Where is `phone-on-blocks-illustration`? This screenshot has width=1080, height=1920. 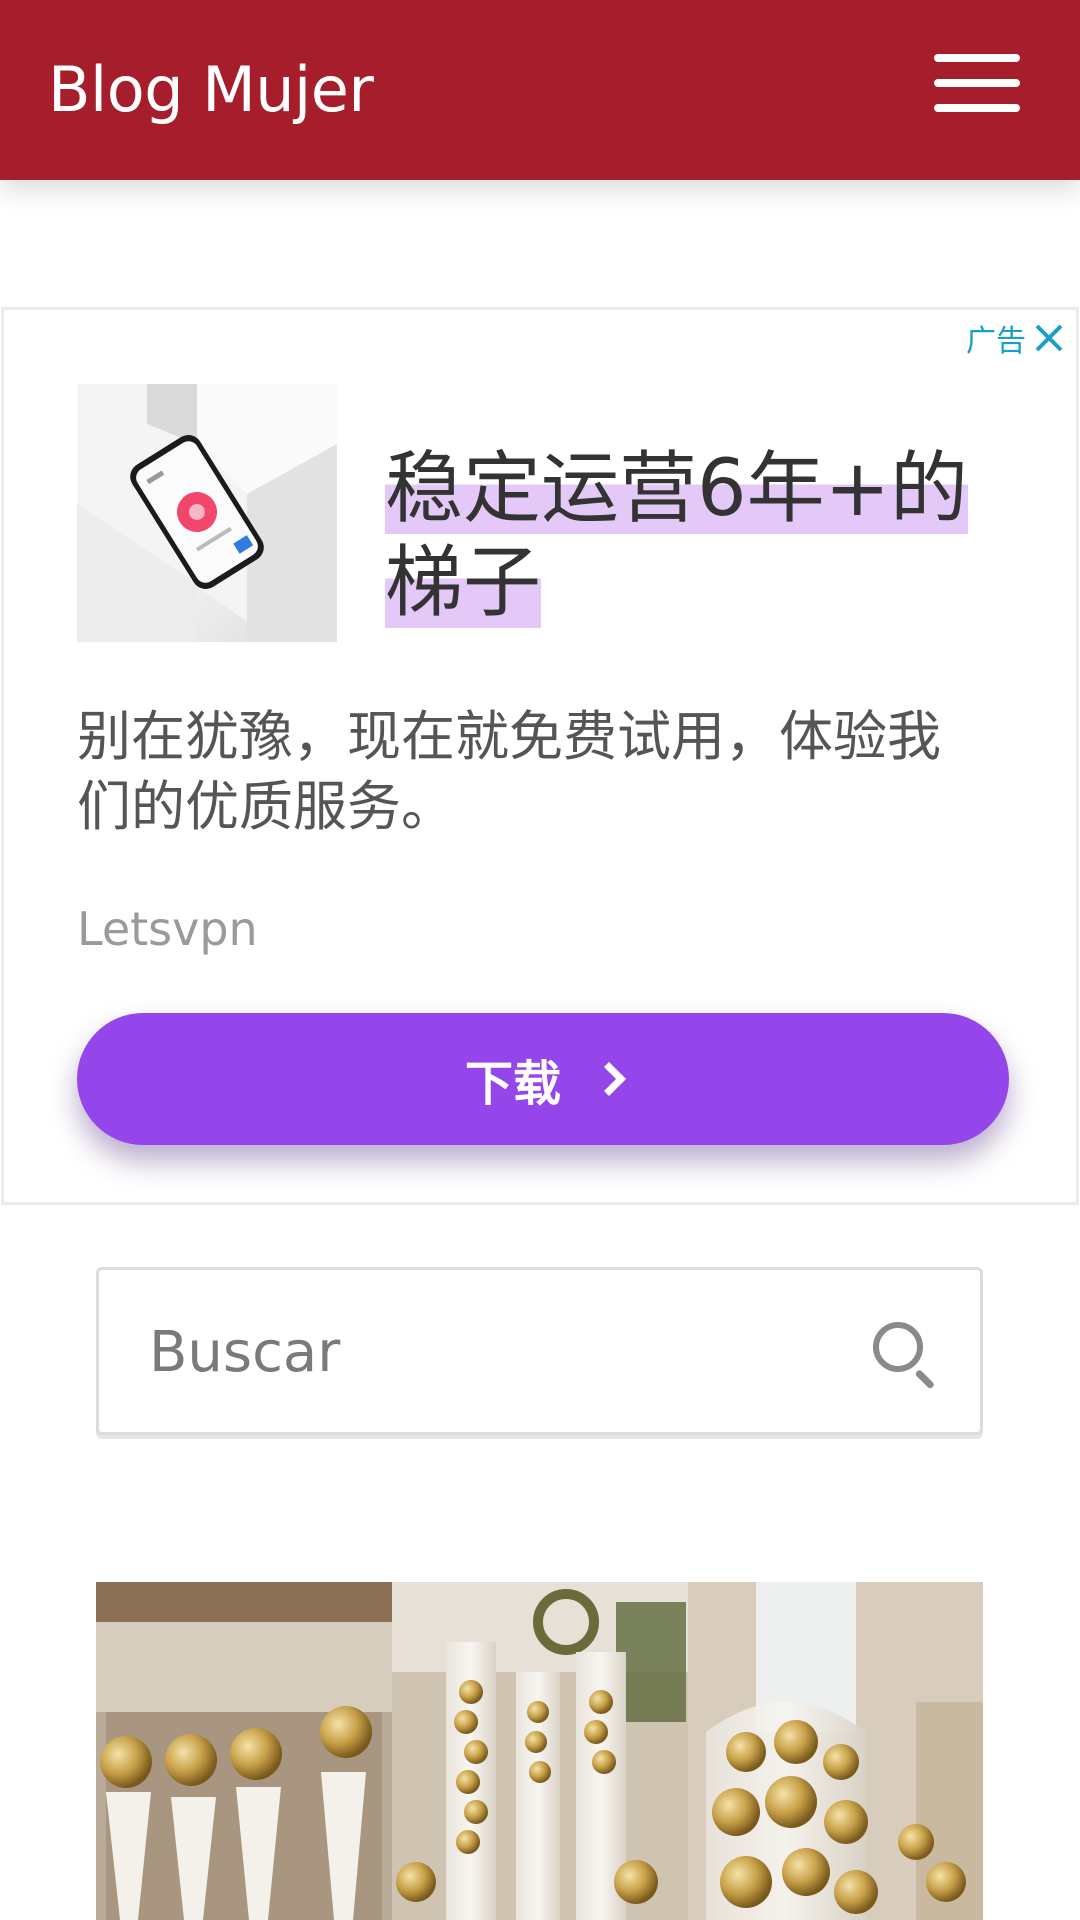 phone-on-blocks-illustration is located at coordinates (207, 513).